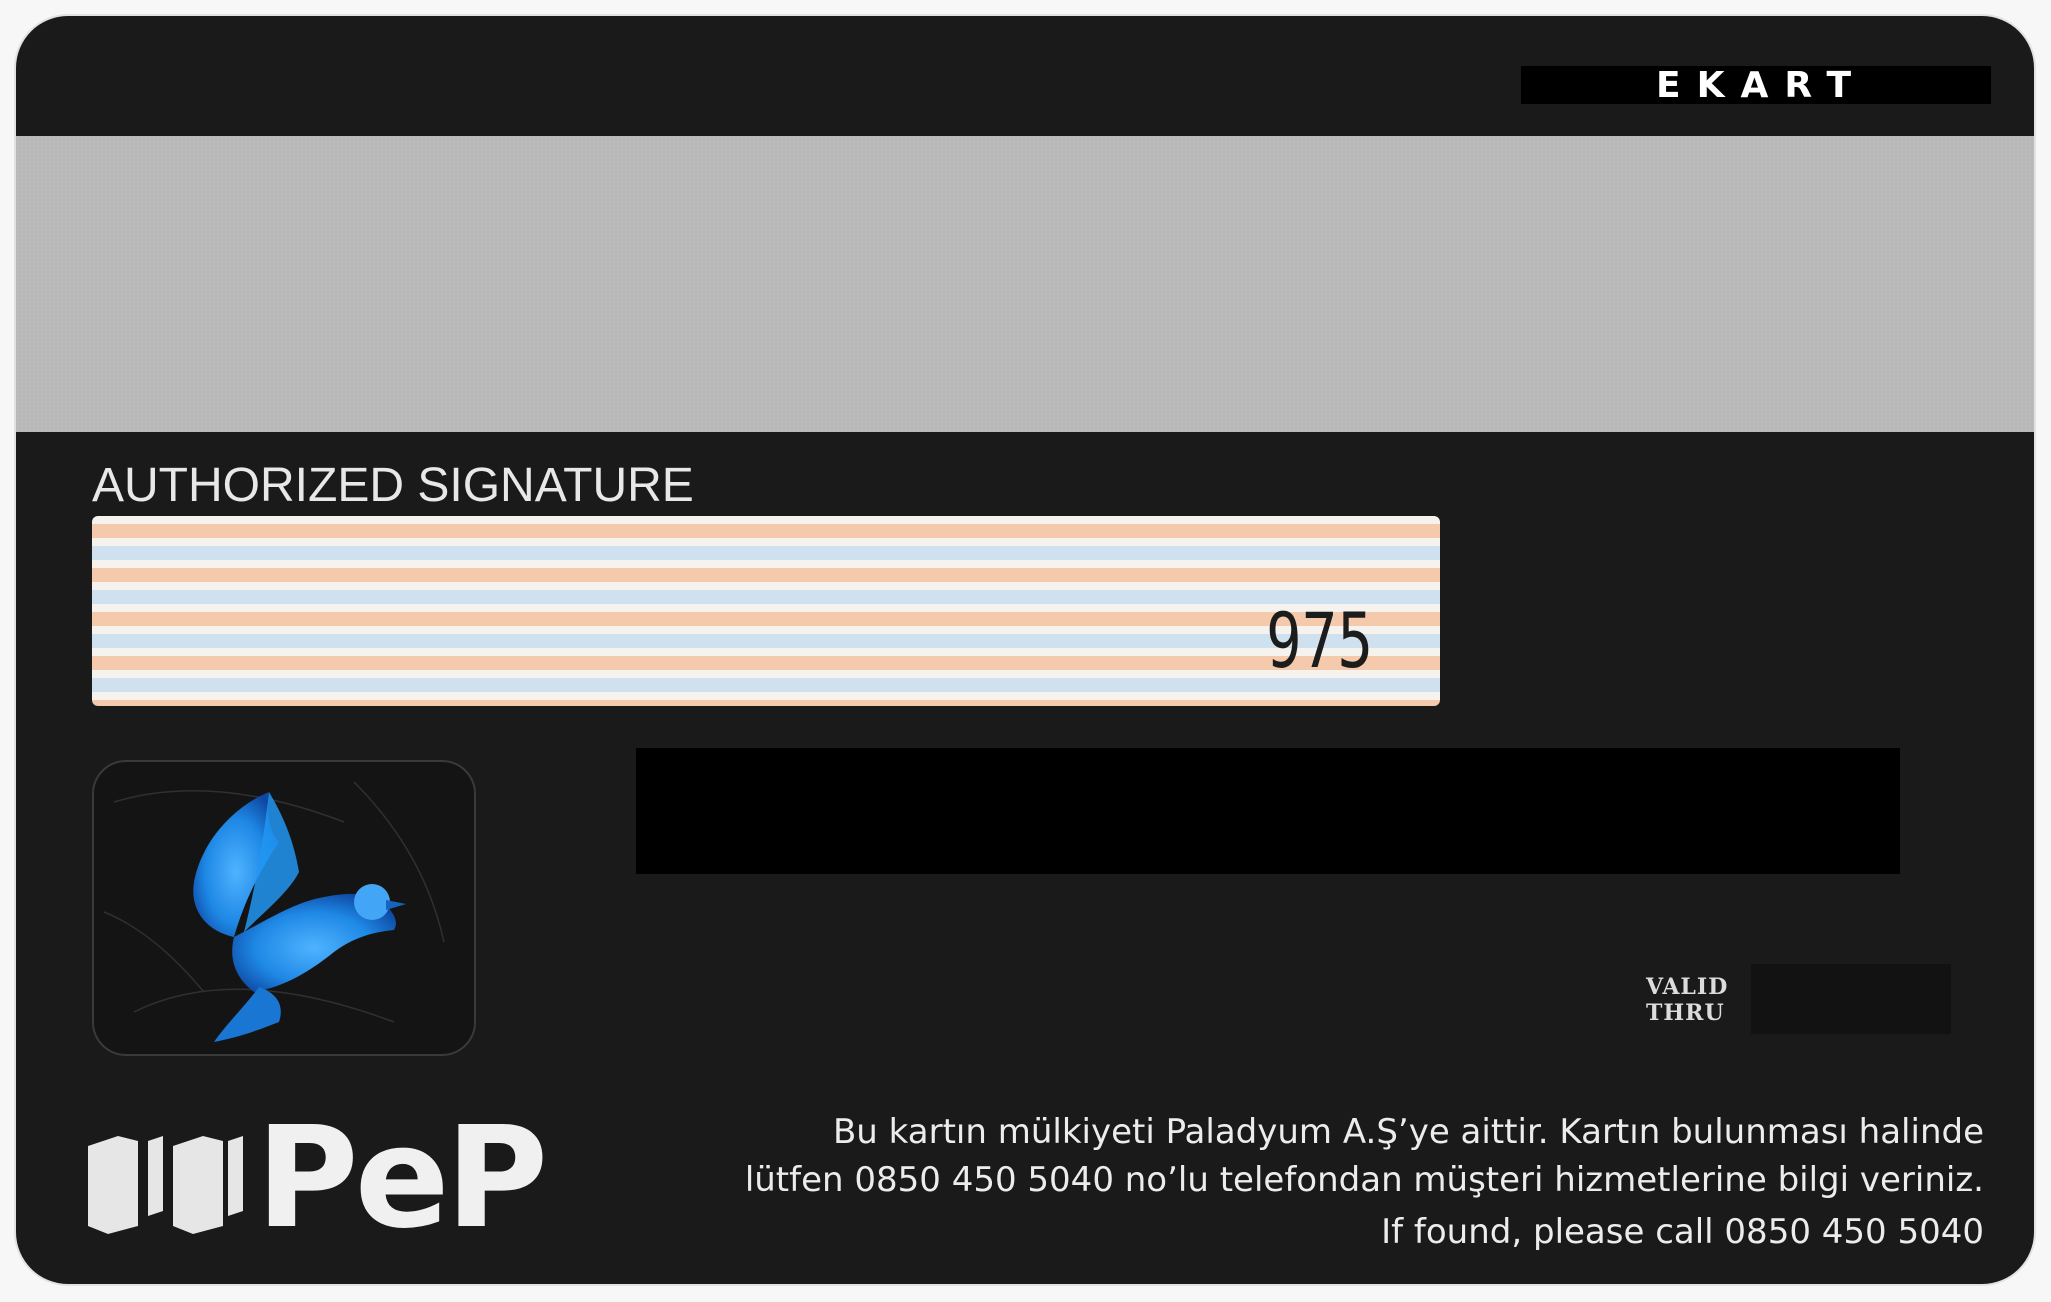 The image size is (2051, 1302). I want to click on redacted-card-number, so click(1268, 811).